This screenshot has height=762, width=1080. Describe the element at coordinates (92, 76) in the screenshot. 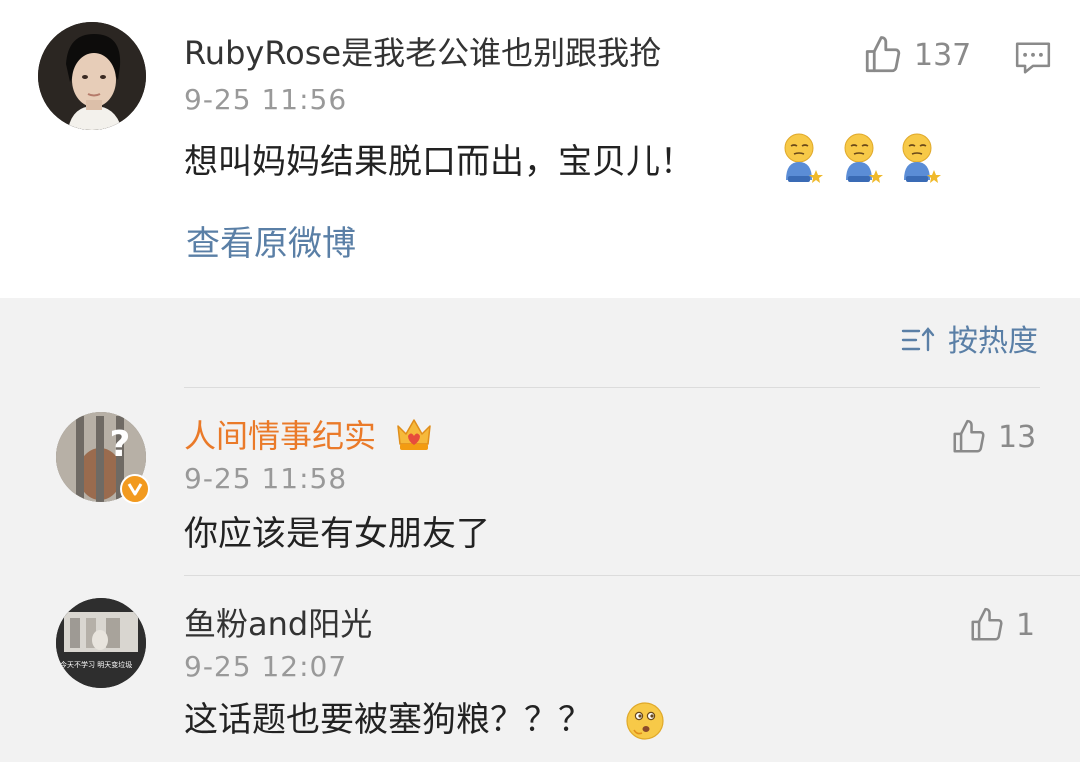

I see `avatar` at that location.